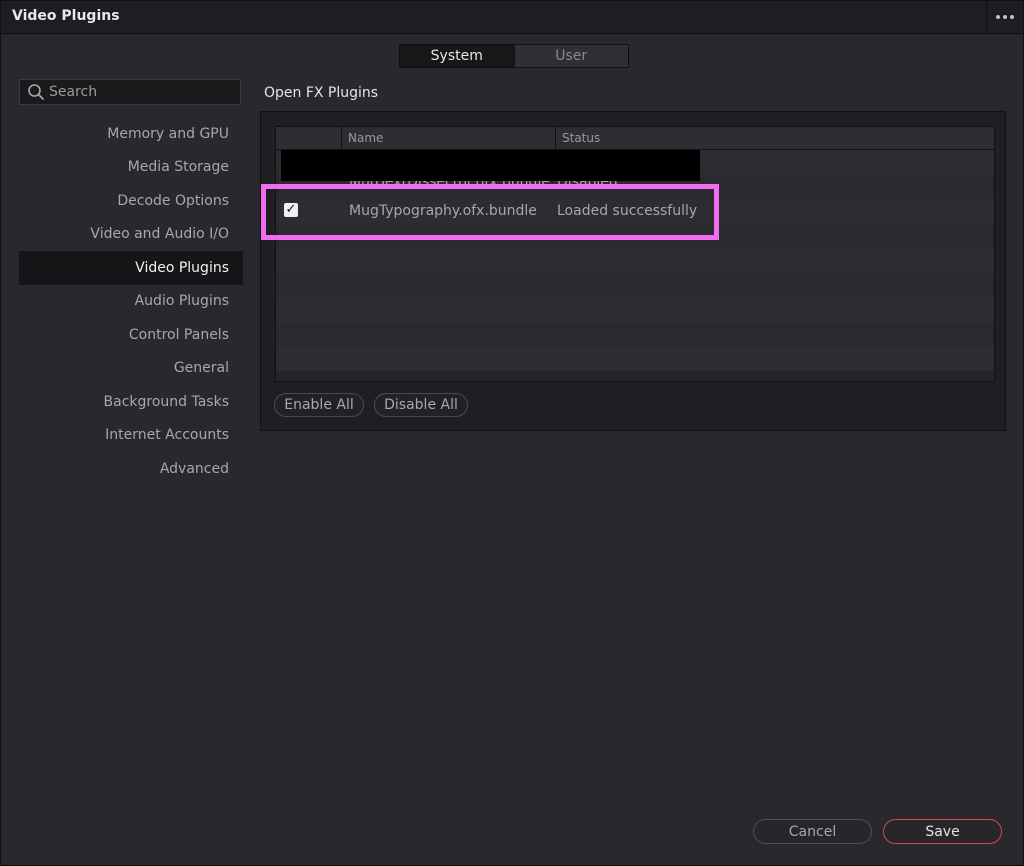 This screenshot has width=1024, height=866. What do you see at coordinates (490, 165) in the screenshot?
I see `redaction-box` at bounding box center [490, 165].